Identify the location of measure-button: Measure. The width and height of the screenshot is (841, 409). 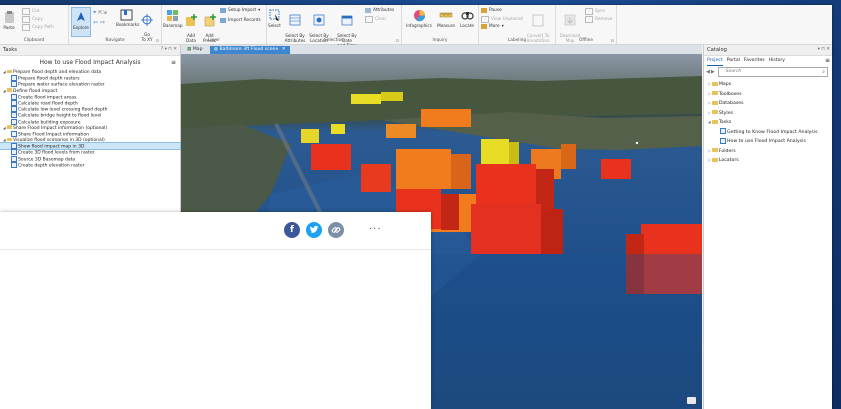
(446, 18).